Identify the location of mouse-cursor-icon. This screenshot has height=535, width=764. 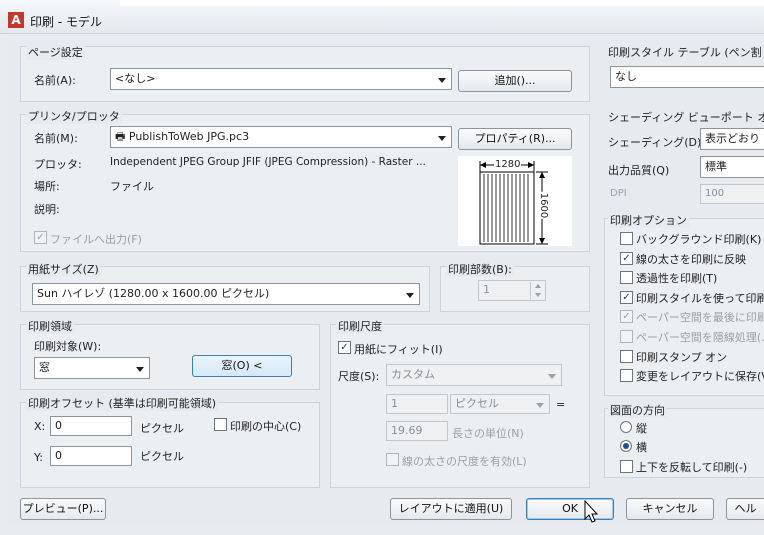
(591, 511).